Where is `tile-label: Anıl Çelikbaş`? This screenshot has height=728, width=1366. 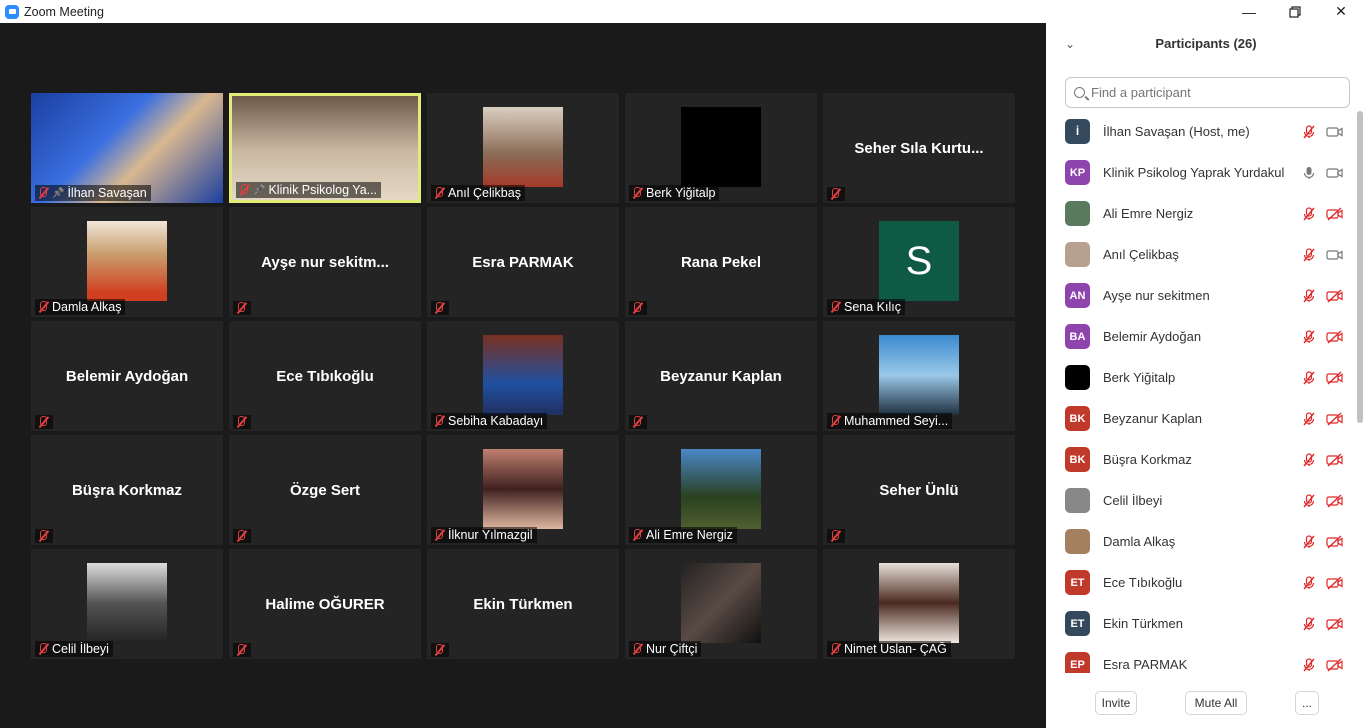 tile-label: Anıl Çelikbaş is located at coordinates (478, 193).